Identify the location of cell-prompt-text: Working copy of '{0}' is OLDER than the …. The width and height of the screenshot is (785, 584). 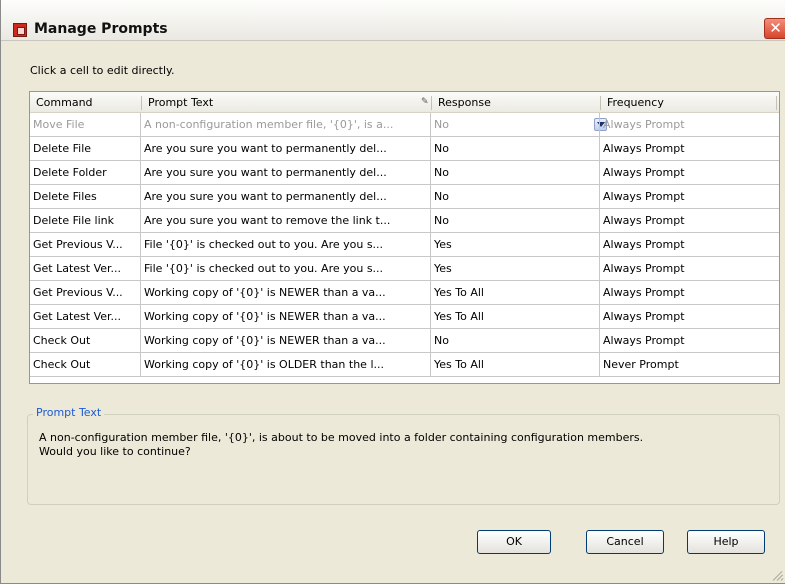
(285, 364).